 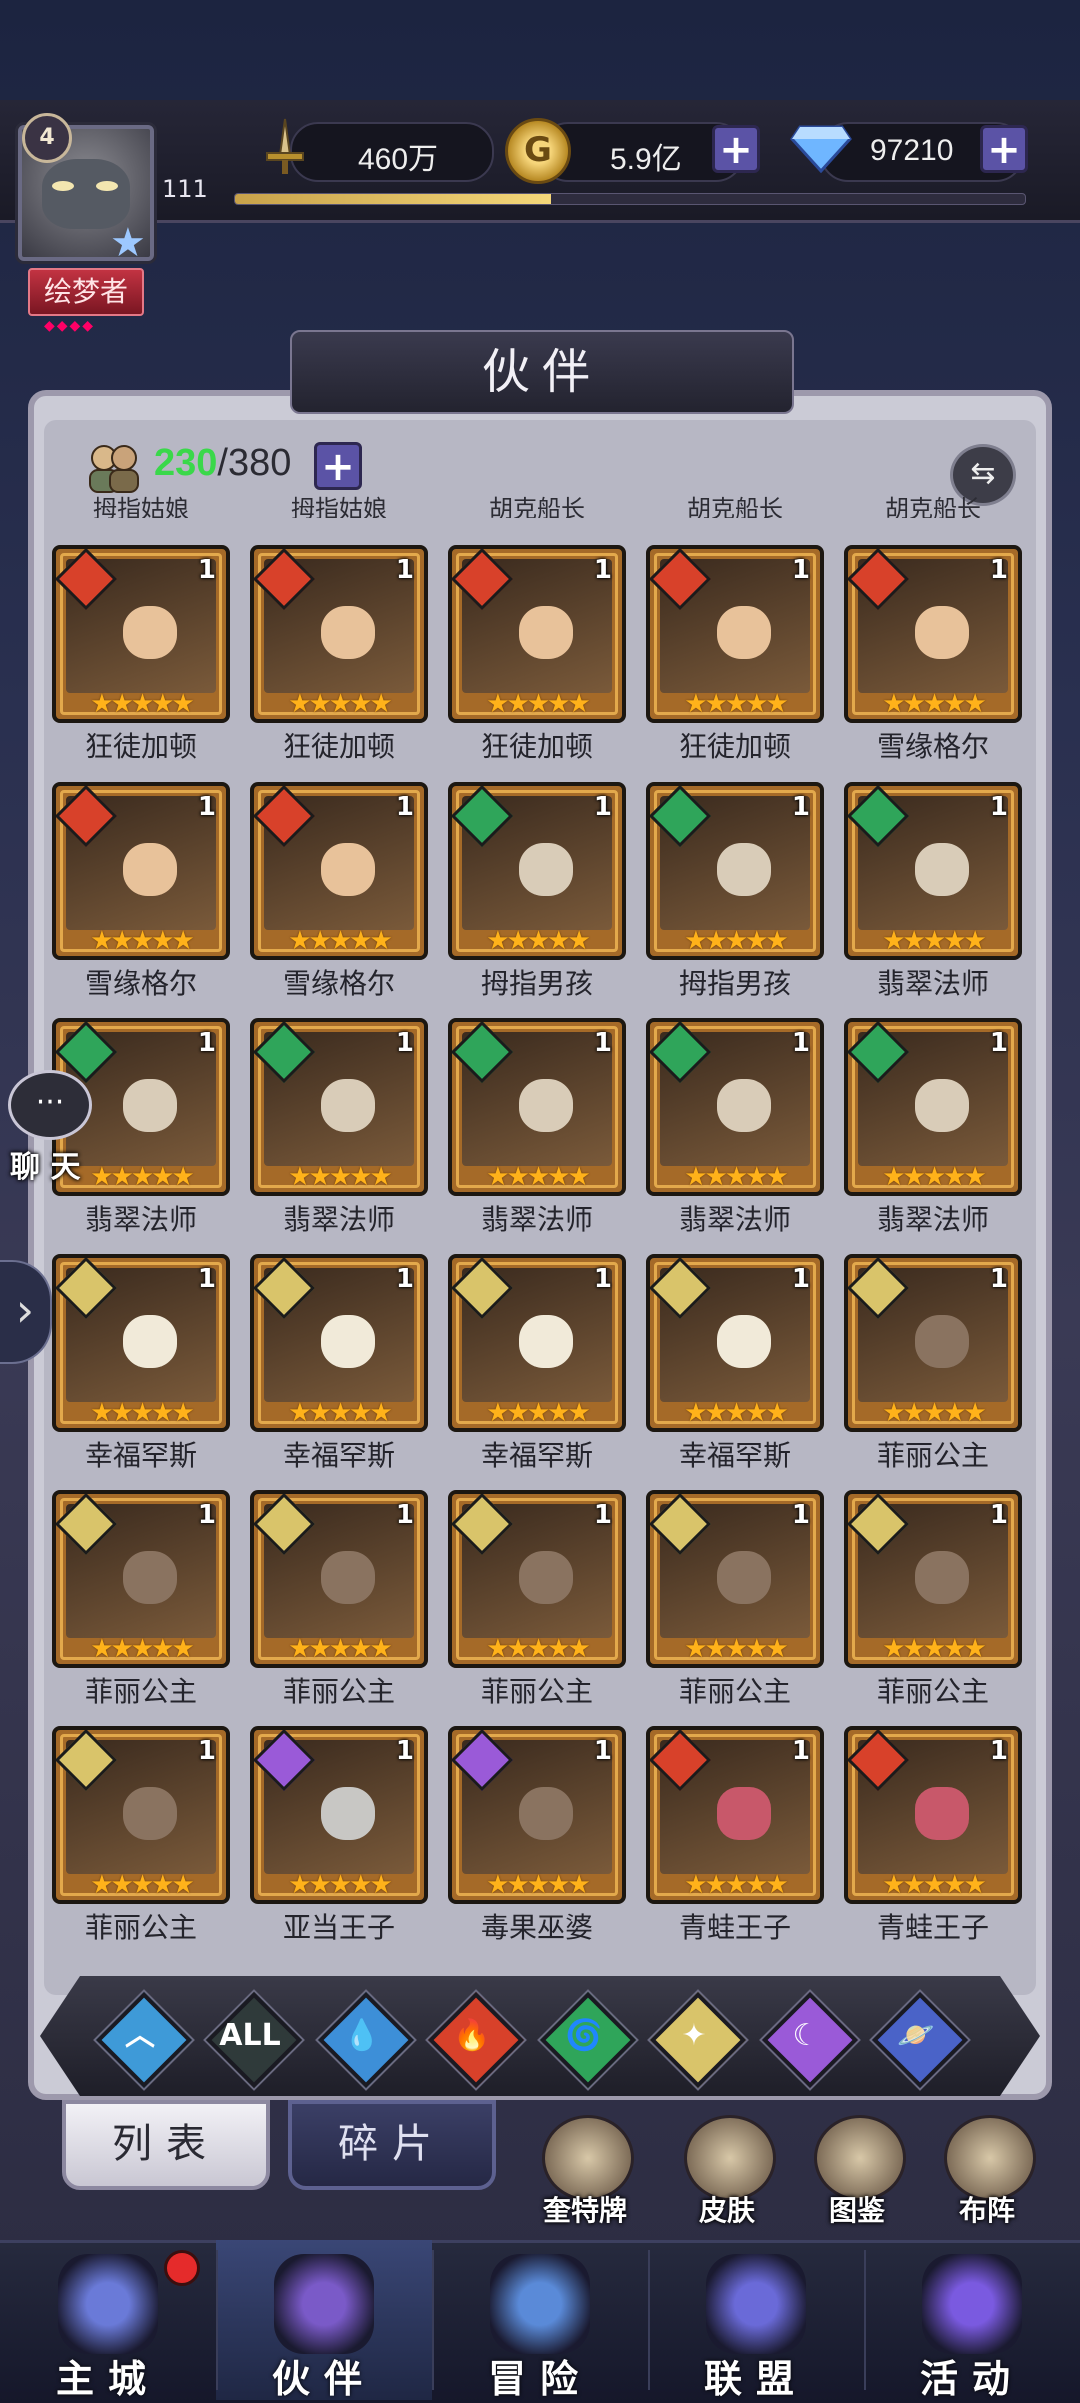 I want to click on nav-item: 活动, so click(x=972, y=2320).